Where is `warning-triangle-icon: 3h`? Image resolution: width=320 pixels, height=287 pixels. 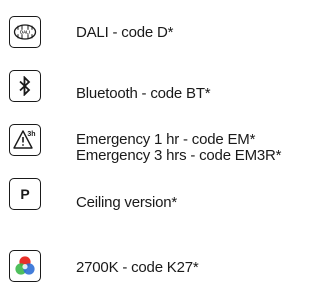
warning-triangle-icon: 3h is located at coordinates (24, 139).